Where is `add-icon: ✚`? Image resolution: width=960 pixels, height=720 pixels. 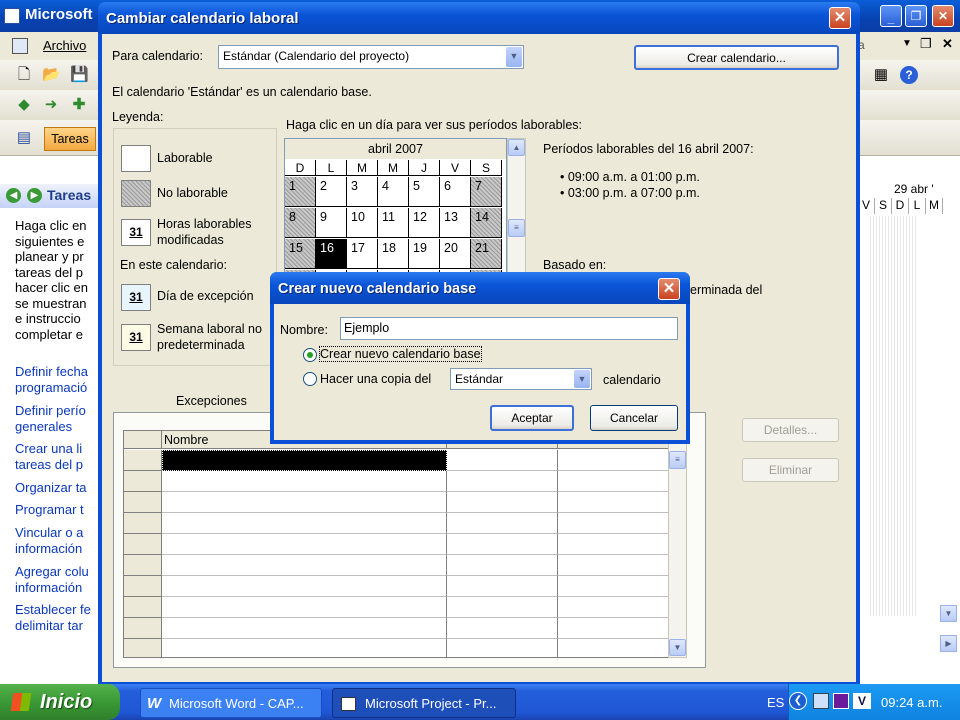 add-icon: ✚ is located at coordinates (79, 105).